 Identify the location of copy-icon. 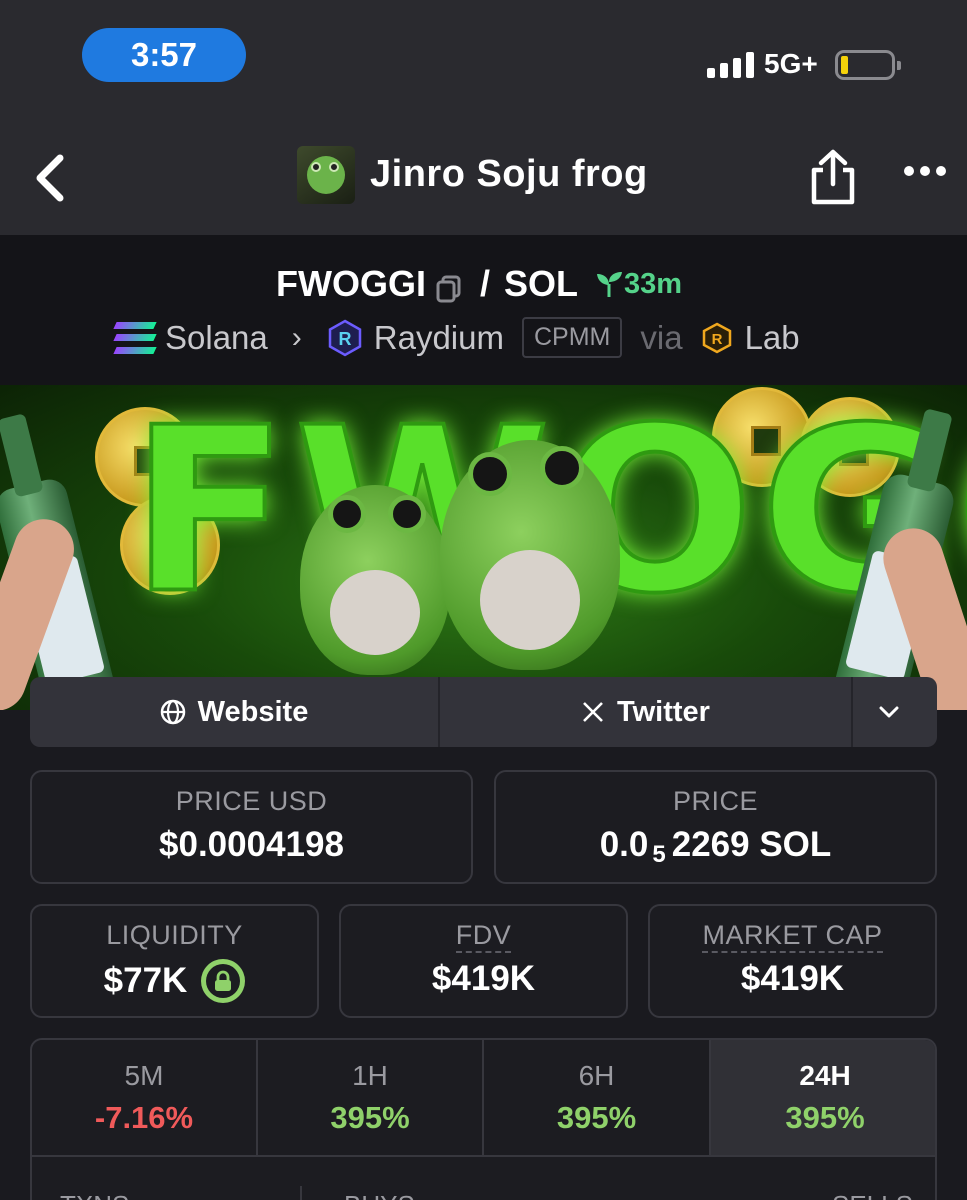
(449, 286).